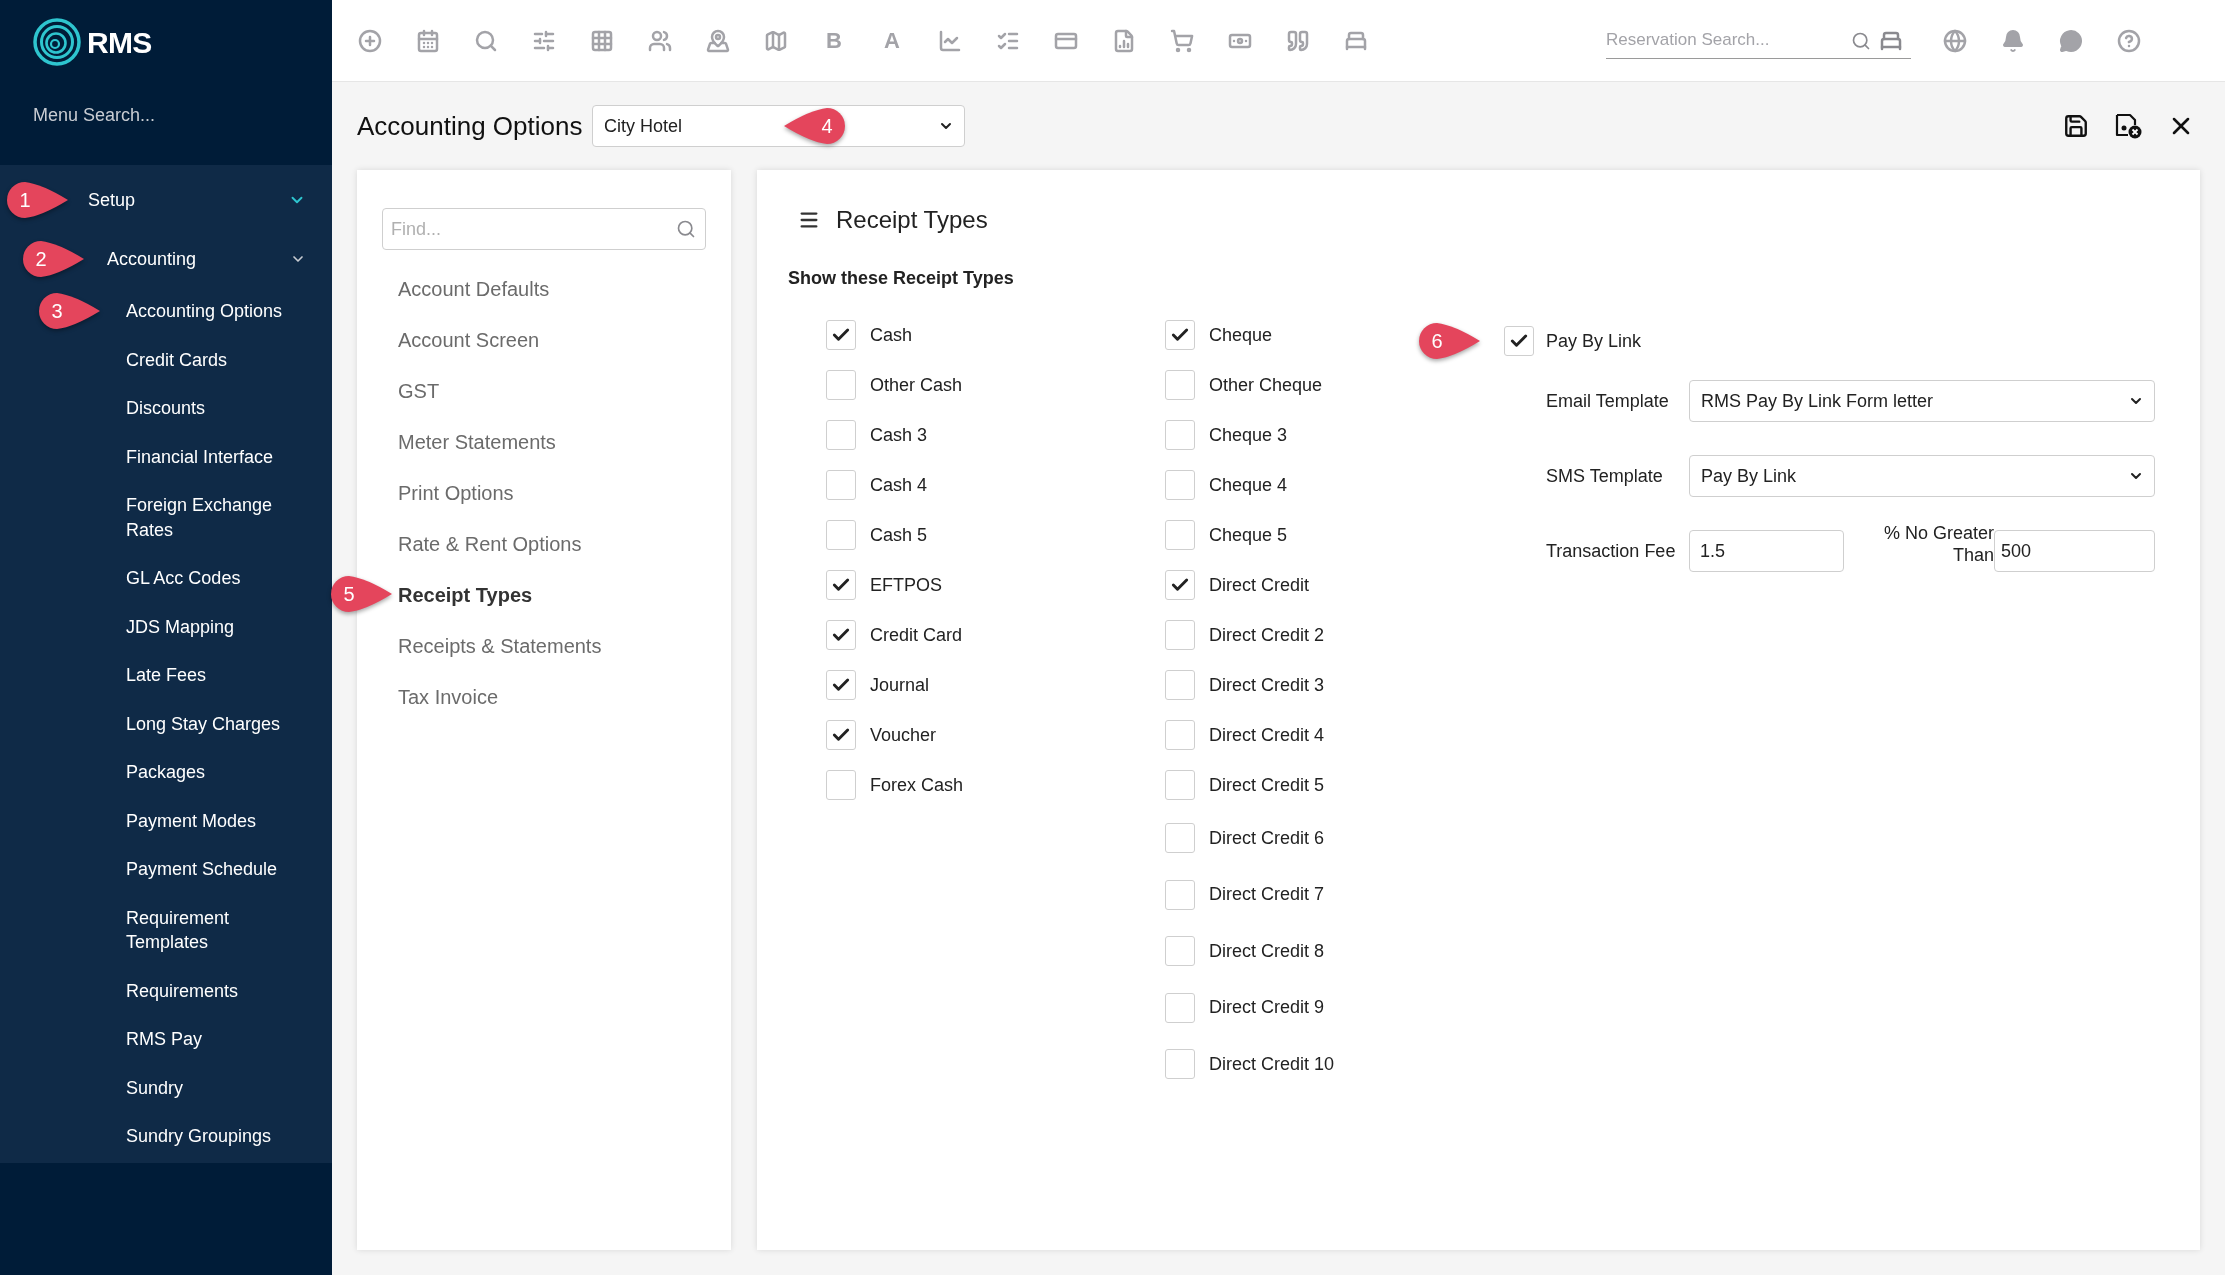 The image size is (2225, 1275). Describe the element at coordinates (899, 435) in the screenshot. I see `checkbox-label: Cash 3` at that location.